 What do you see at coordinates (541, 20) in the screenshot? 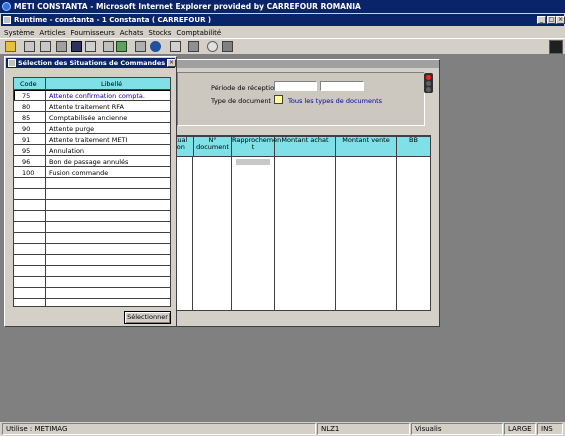
I see `minimize-button: _` at bounding box center [541, 20].